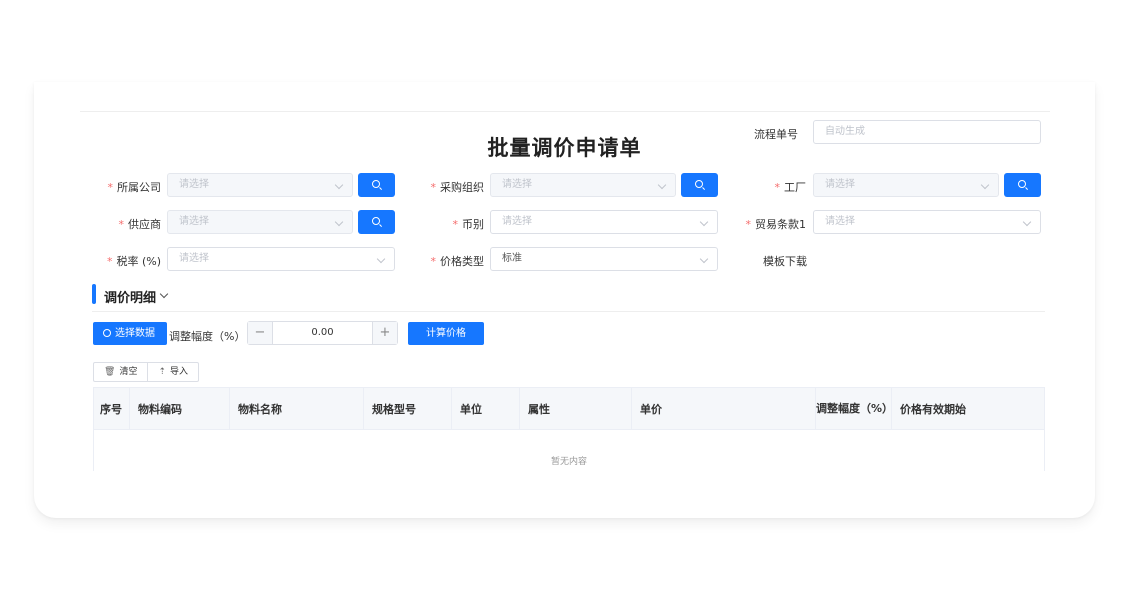  What do you see at coordinates (457, 187) in the screenshot?
I see `purchase-org-label: * 采购组织` at bounding box center [457, 187].